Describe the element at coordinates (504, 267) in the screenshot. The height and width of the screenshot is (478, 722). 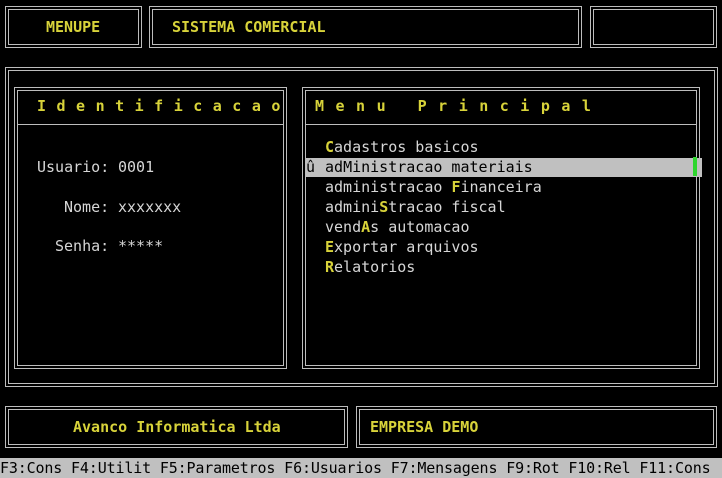
I see `menu-item: Relatorios` at that location.